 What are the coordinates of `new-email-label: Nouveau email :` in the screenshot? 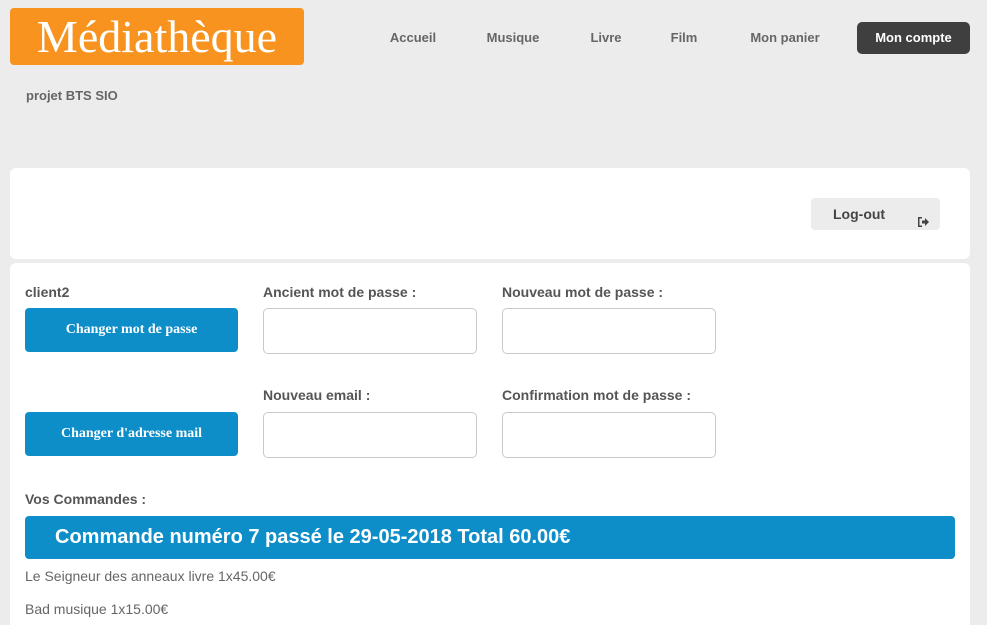 It's located at (317, 395).